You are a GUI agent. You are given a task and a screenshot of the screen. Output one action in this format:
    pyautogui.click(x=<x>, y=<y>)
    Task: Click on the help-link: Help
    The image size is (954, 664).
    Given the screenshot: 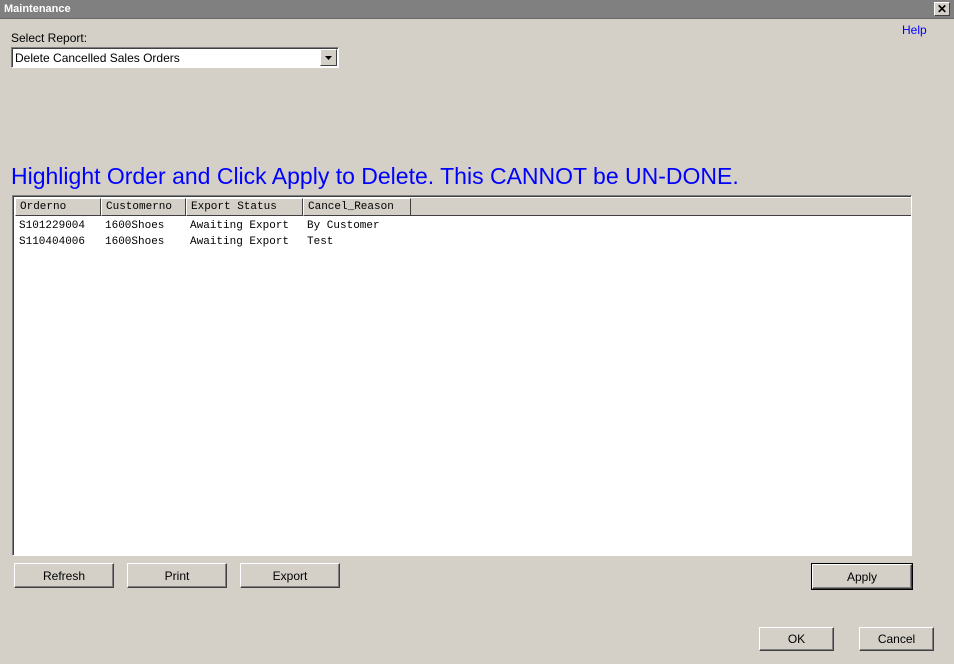 What is the action you would take?
    pyautogui.click(x=914, y=30)
    